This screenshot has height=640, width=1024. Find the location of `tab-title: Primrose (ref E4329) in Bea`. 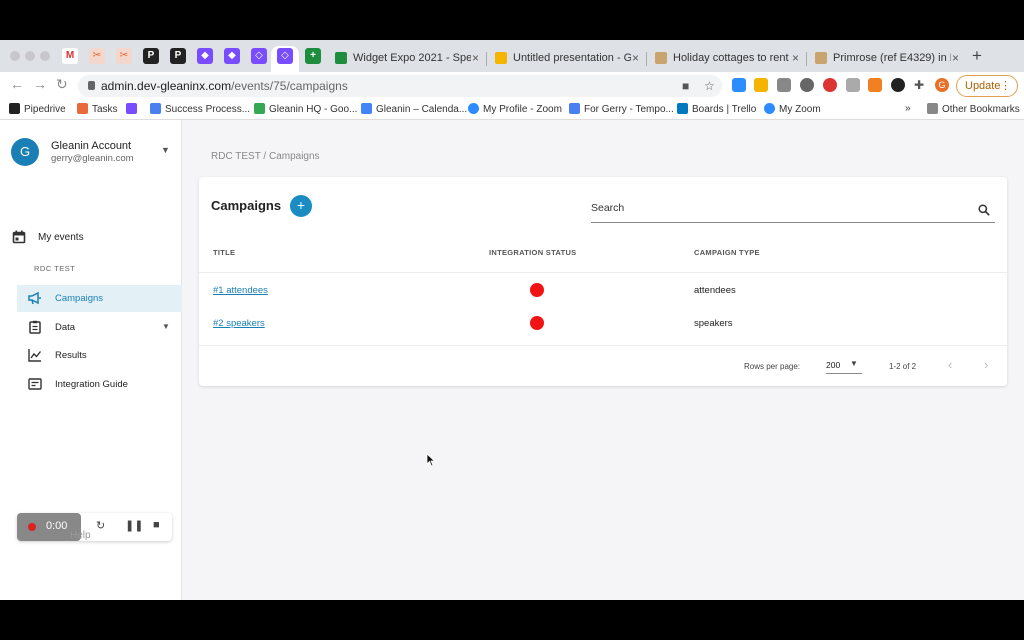

tab-title: Primrose (ref E4329) in Bea is located at coordinates (892, 58).